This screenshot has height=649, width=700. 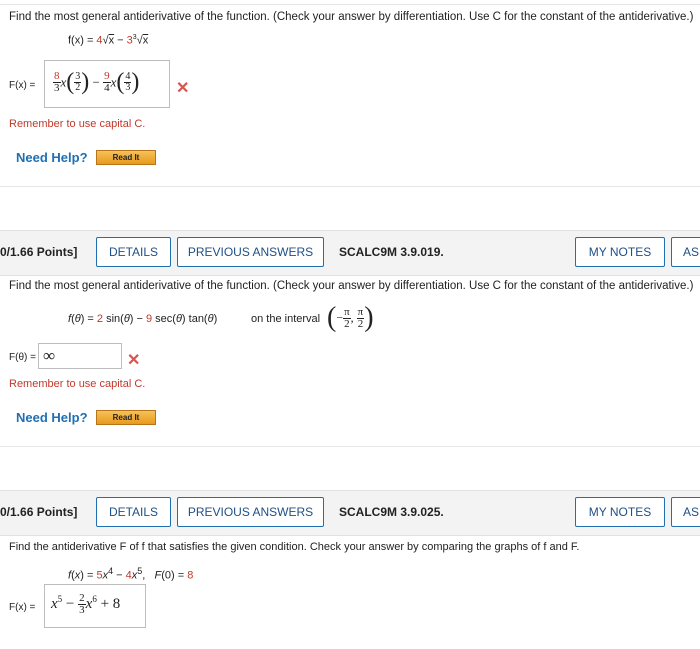 I want to click on problem2-divider, so click(x=350, y=446).